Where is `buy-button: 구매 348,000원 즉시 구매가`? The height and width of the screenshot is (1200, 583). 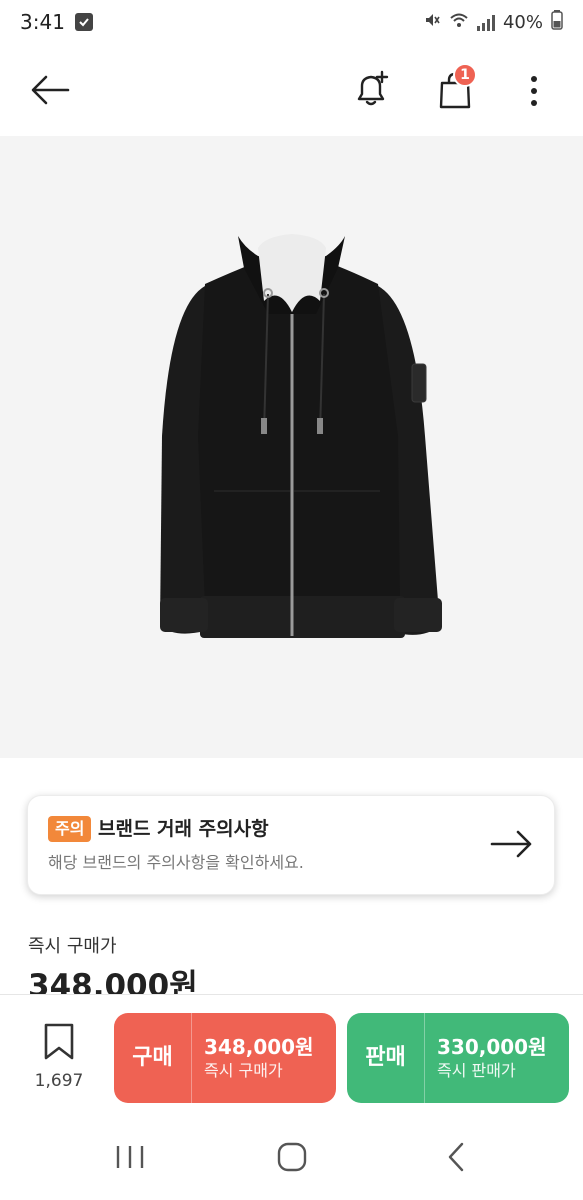 buy-button: 구매 348,000원 즉시 구매가 is located at coordinates (225, 1058).